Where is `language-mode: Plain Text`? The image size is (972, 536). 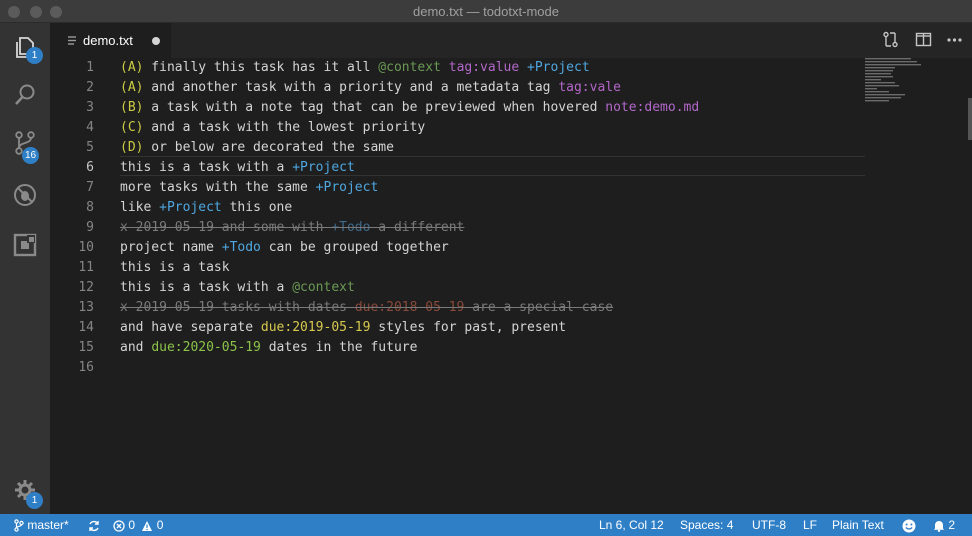 language-mode: Plain Text is located at coordinates (858, 525).